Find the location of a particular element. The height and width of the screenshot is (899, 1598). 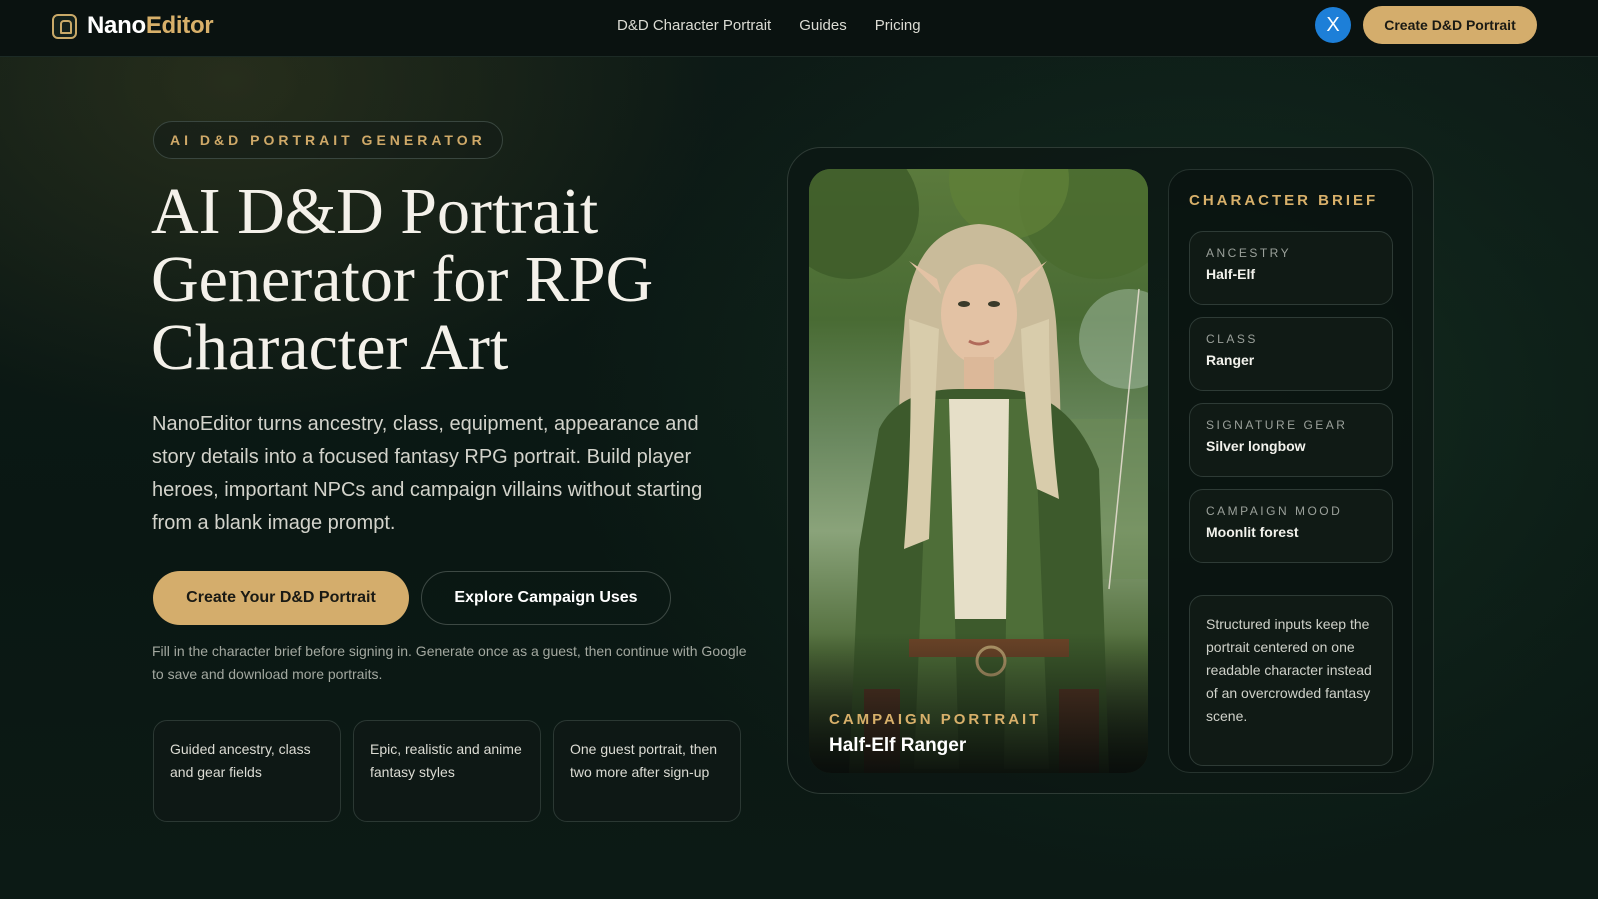

brief-field-class: CLASS Ranger is located at coordinates (1291, 354).